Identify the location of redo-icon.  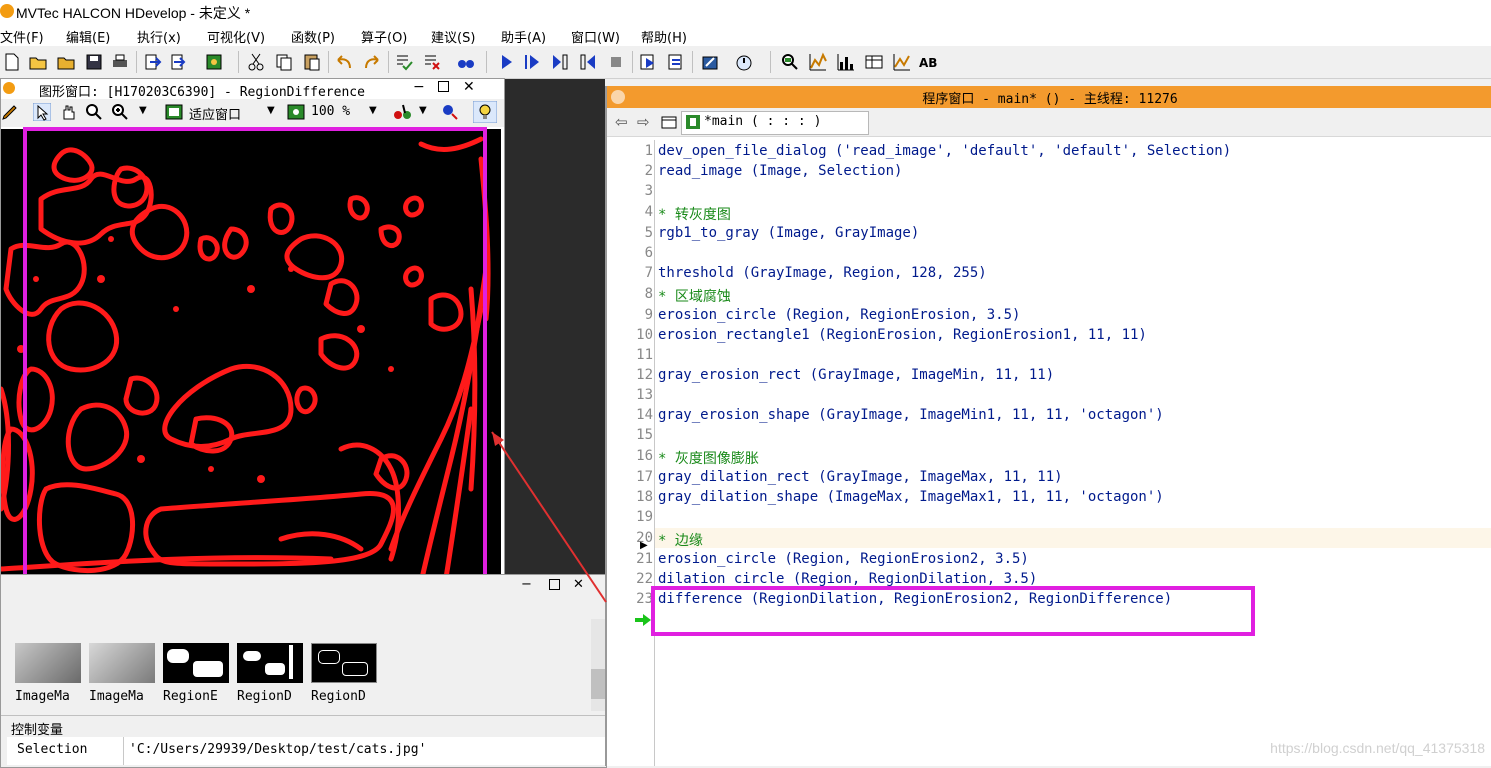
(372, 62).